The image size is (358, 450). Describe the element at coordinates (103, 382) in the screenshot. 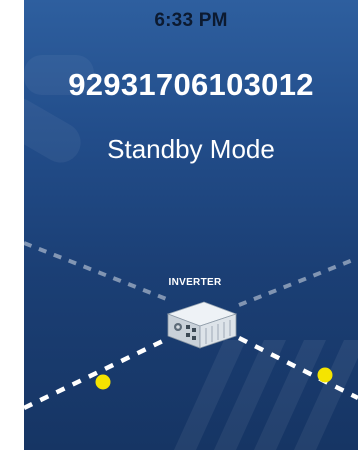

I see `flow-dot-left` at that location.